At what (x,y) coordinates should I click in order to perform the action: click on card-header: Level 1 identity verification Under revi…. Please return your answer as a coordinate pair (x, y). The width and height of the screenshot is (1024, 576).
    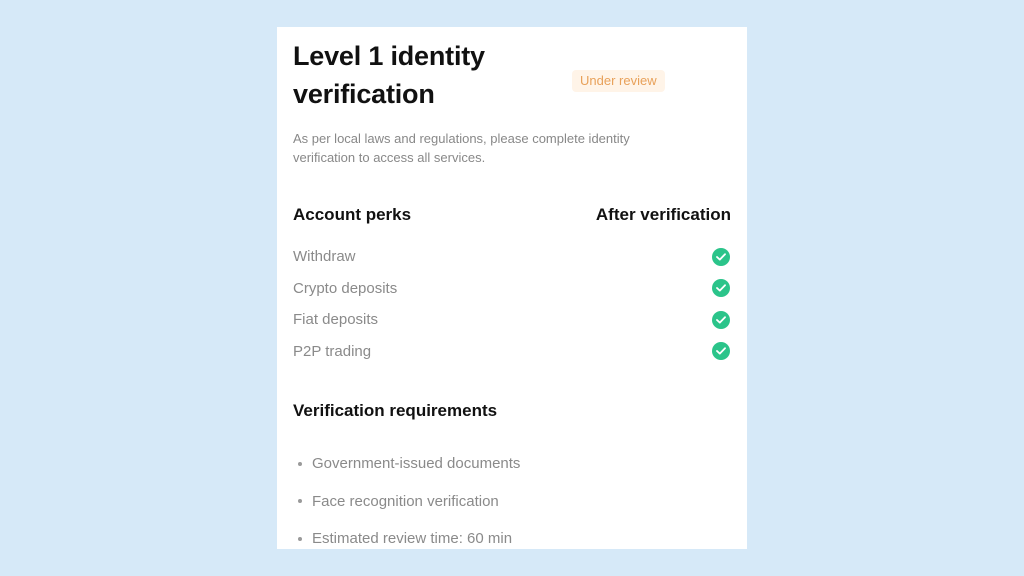
    Looking at the image, I should click on (512, 76).